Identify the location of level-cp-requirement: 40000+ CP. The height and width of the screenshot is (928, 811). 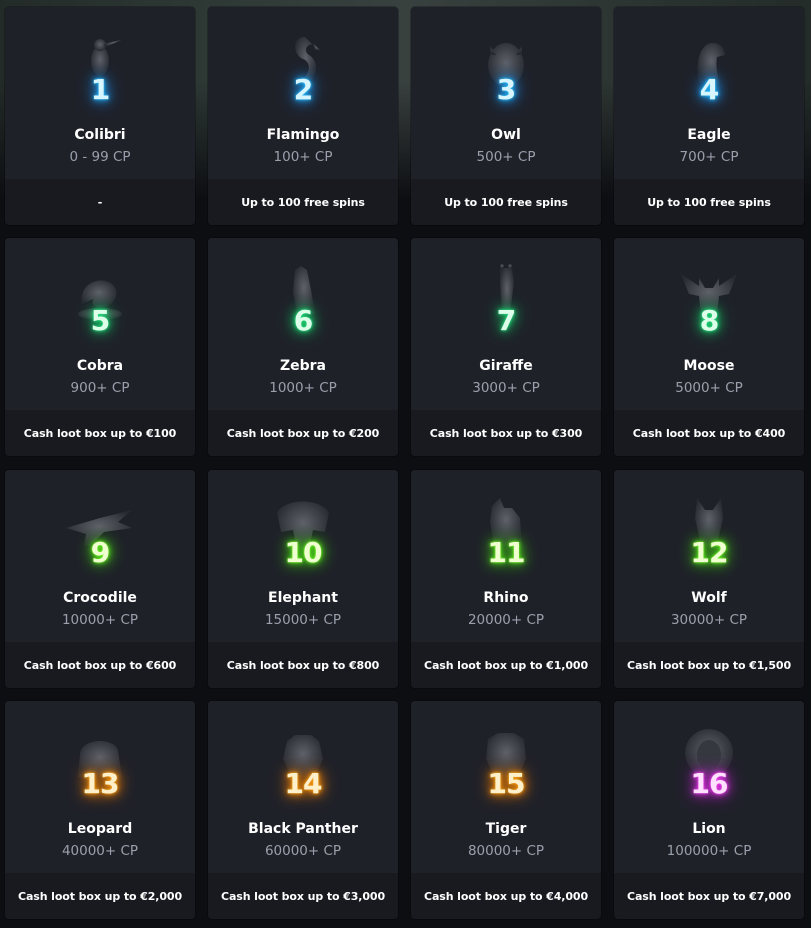
(100, 851).